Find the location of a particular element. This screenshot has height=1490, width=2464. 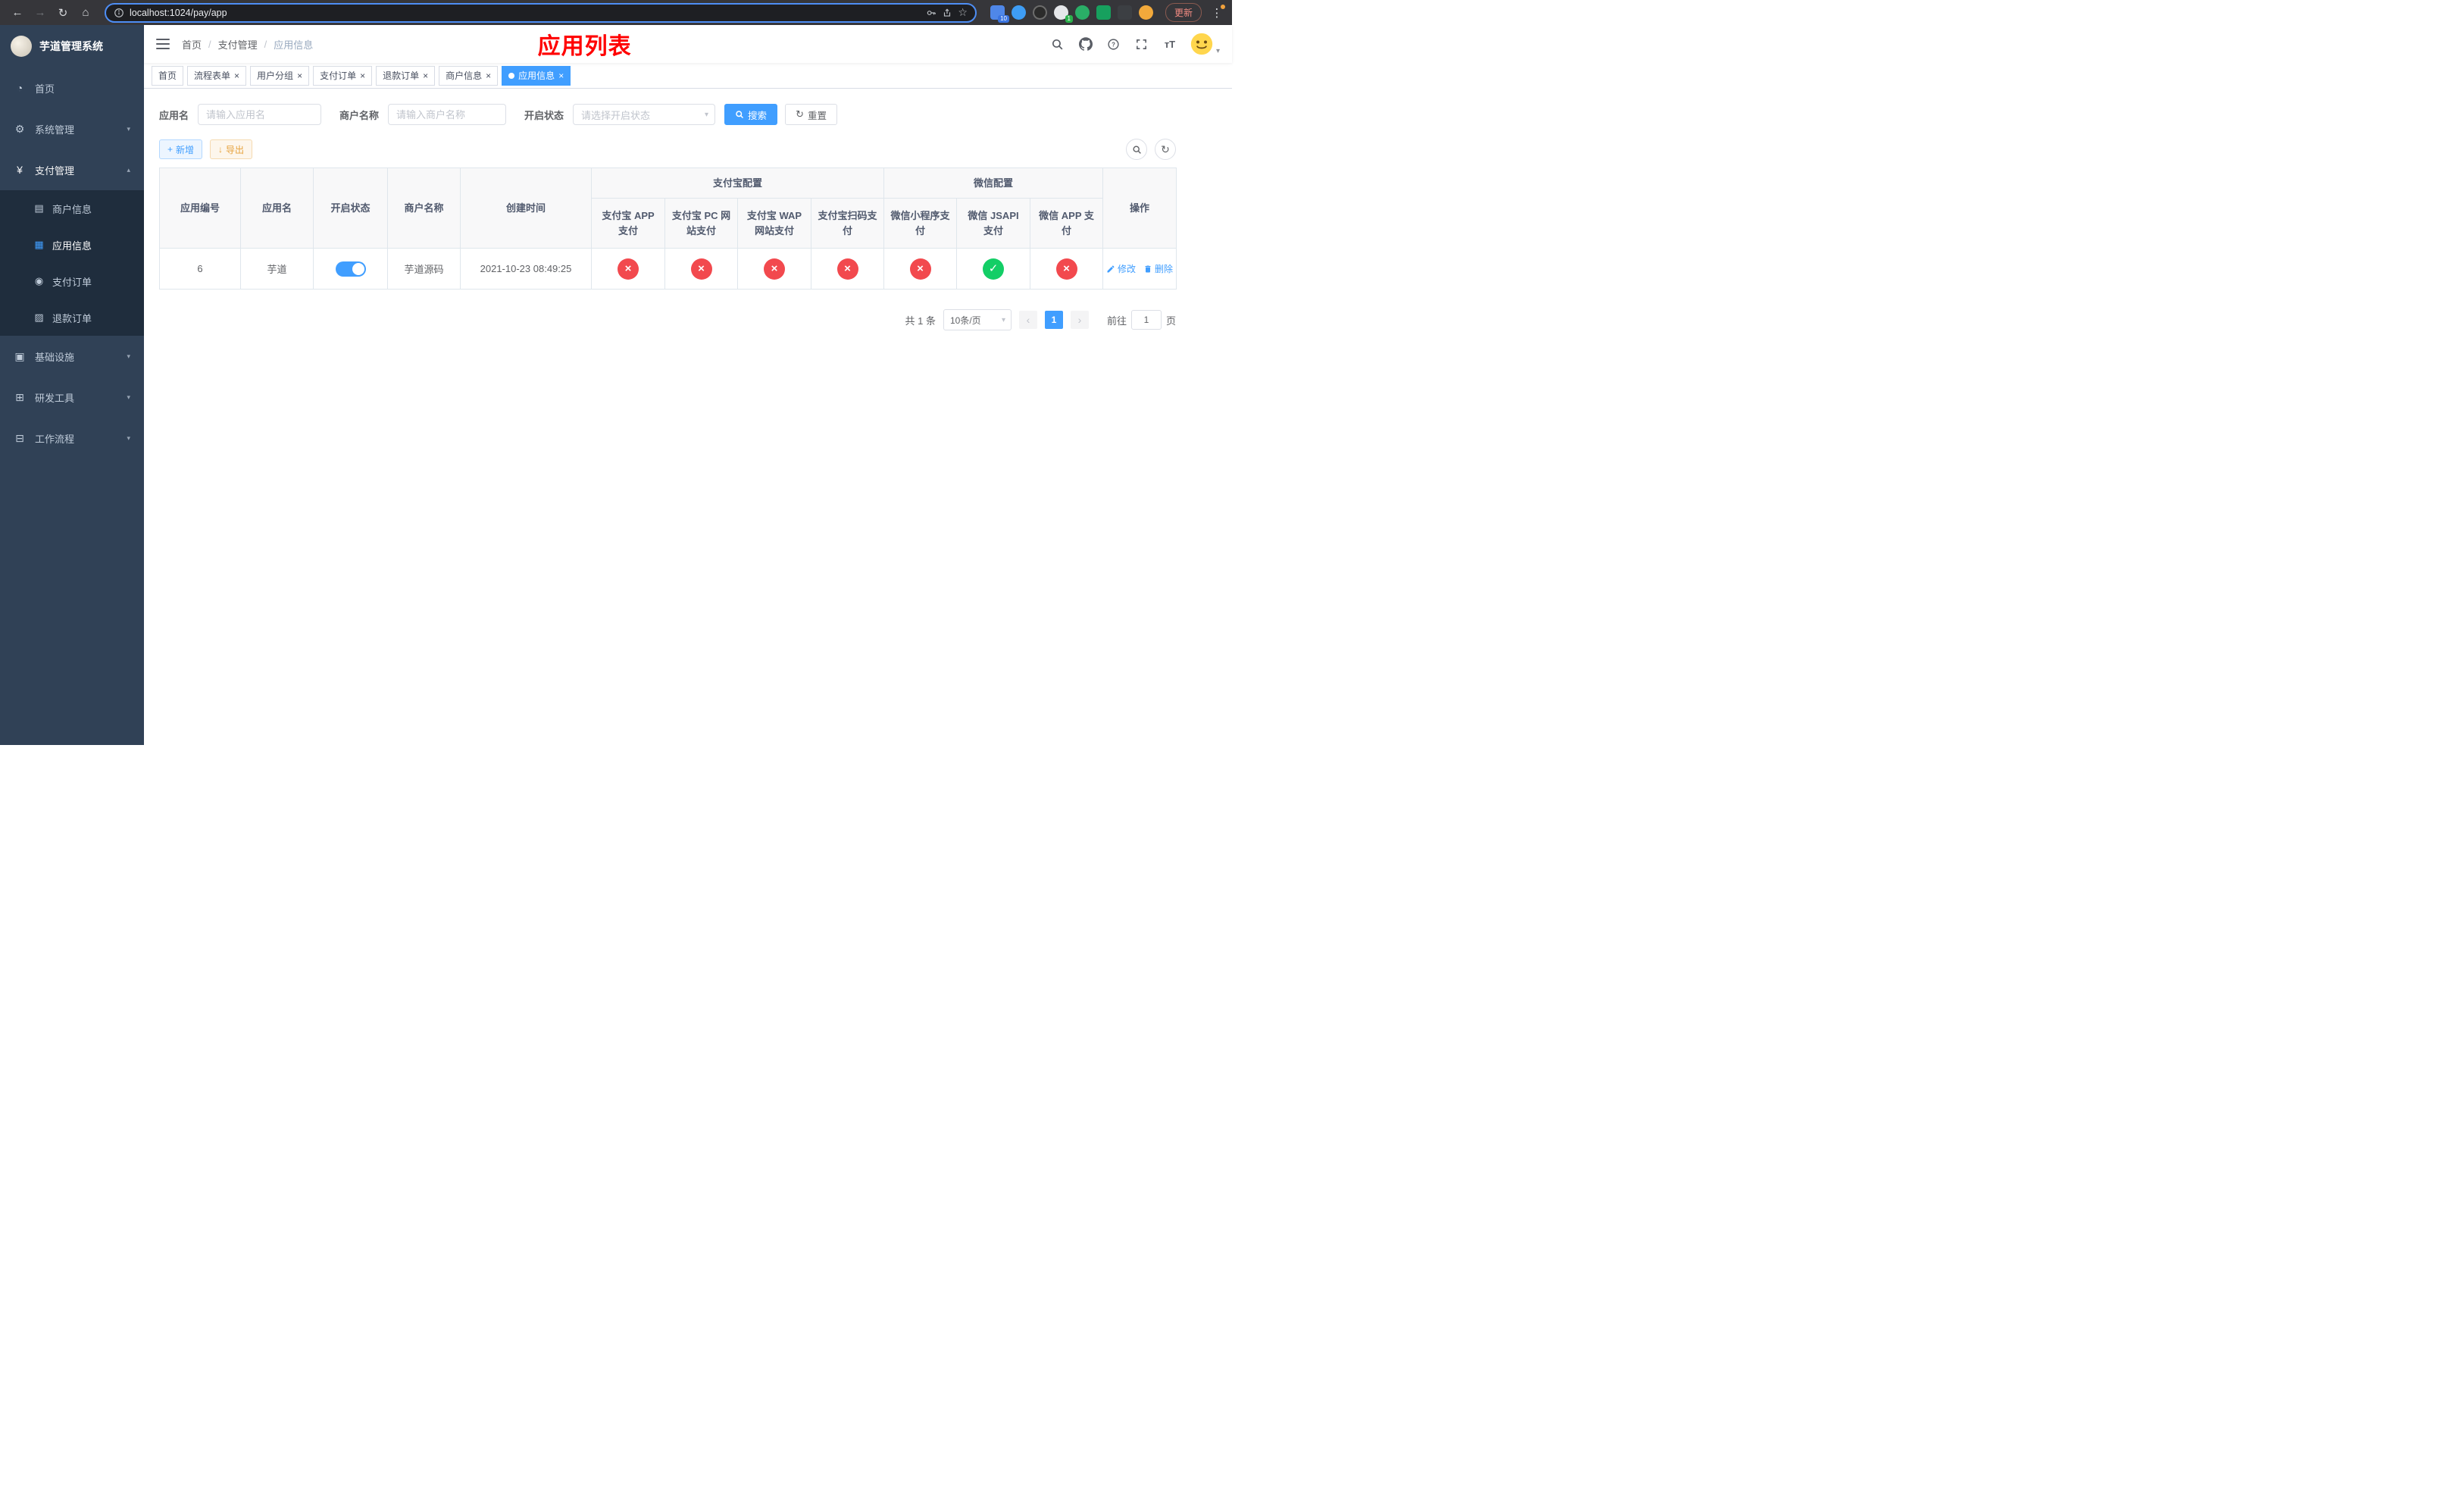

search-form: 应用名 商户名称 开启状态 请选择开启状态 ▾ 搜索 ↻ 重置 is located at coordinates (688, 114).